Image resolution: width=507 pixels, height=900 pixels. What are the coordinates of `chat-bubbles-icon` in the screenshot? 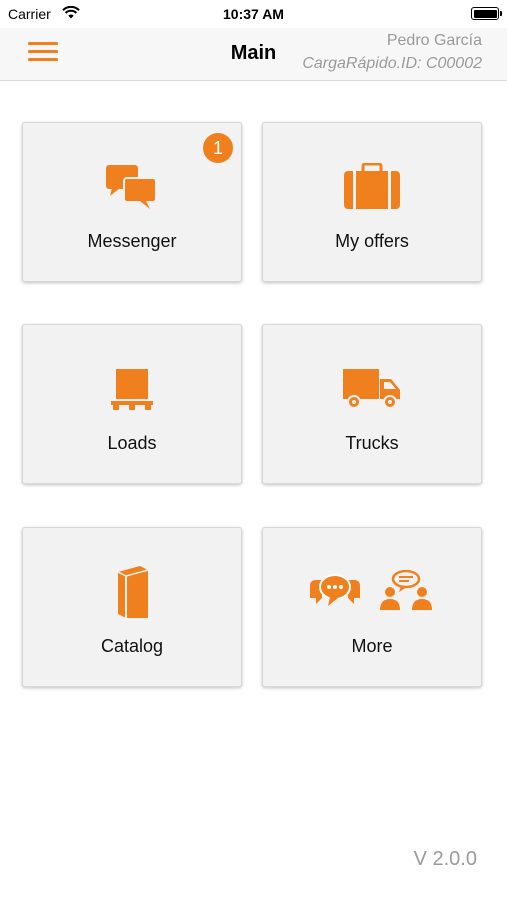 It's located at (132, 187).